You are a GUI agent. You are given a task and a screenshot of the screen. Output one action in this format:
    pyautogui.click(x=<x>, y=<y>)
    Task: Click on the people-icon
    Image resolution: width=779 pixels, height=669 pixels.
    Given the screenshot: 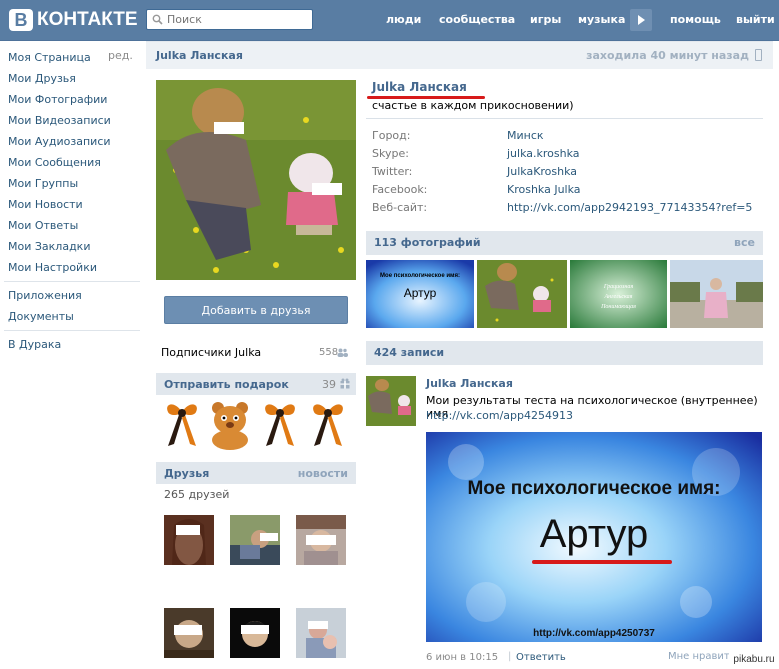 What is the action you would take?
    pyautogui.click(x=342, y=352)
    